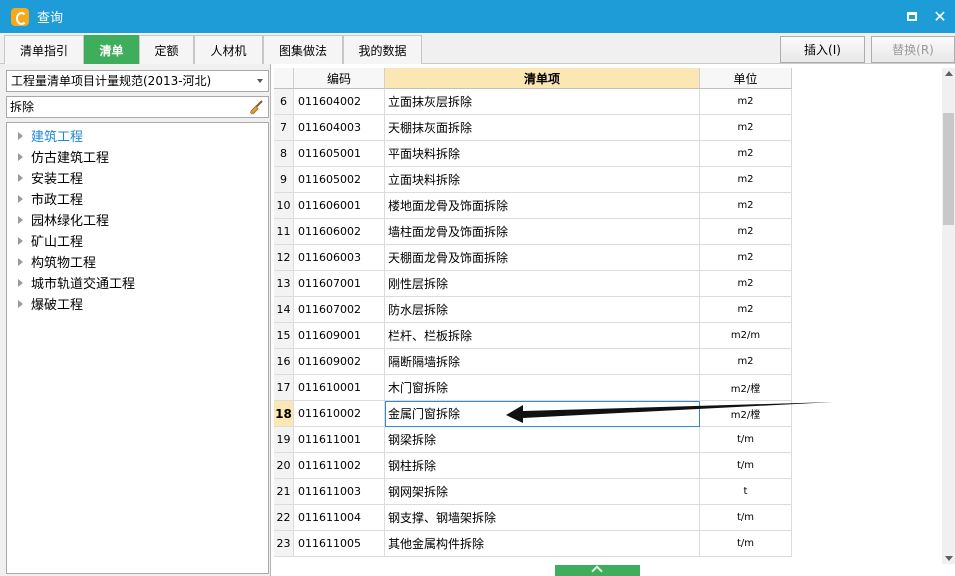 Image resolution: width=955 pixels, height=576 pixels. I want to click on row-number-cell: 13, so click(284, 284).